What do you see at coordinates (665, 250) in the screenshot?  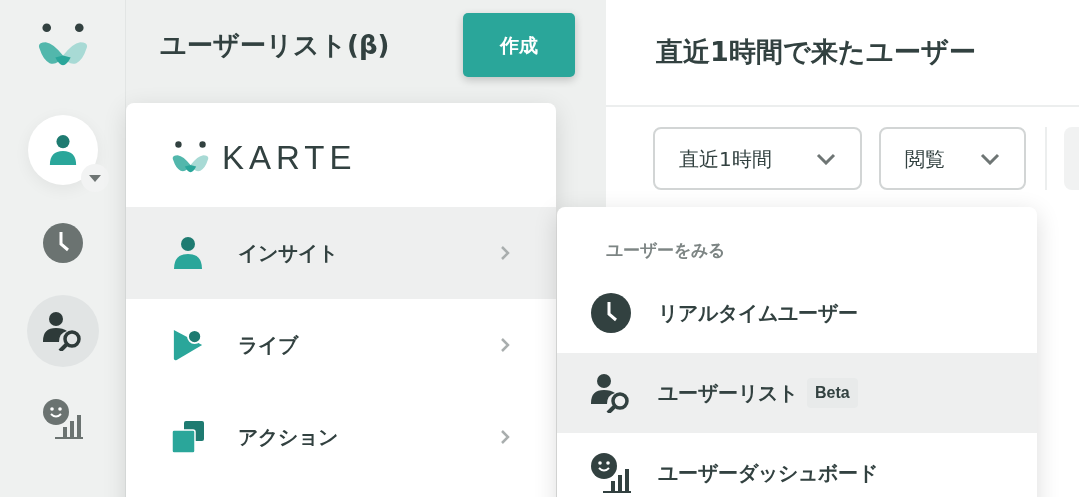 I see `submenu-heading: ユーザーをみる` at bounding box center [665, 250].